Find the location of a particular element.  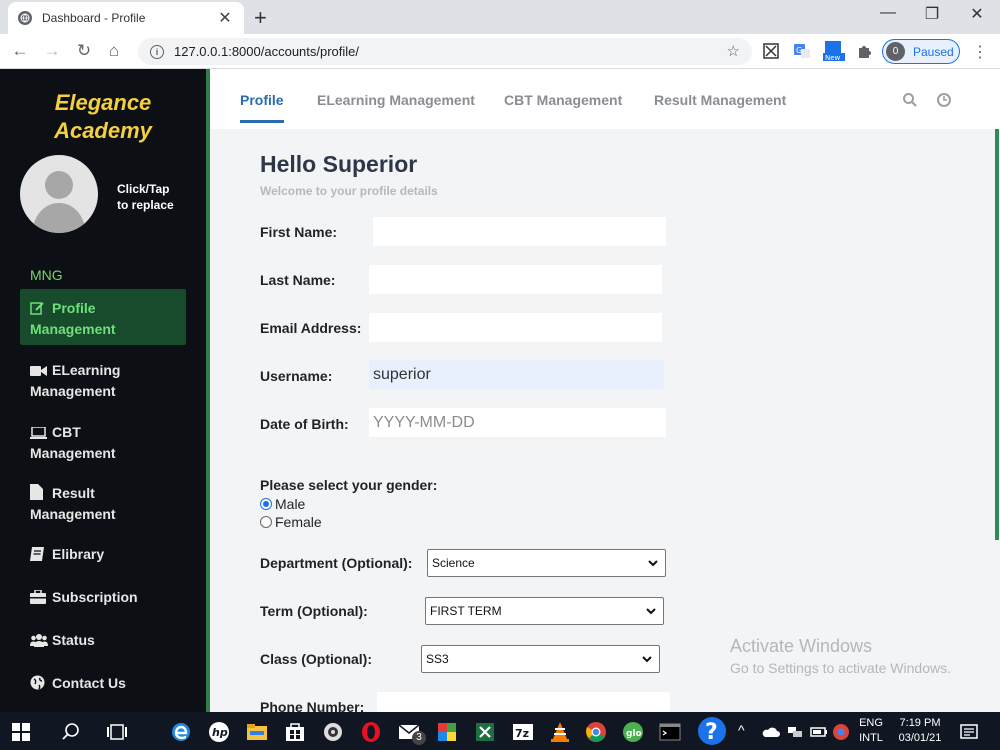

sidebar-item-status: Status is located at coordinates (103, 636).